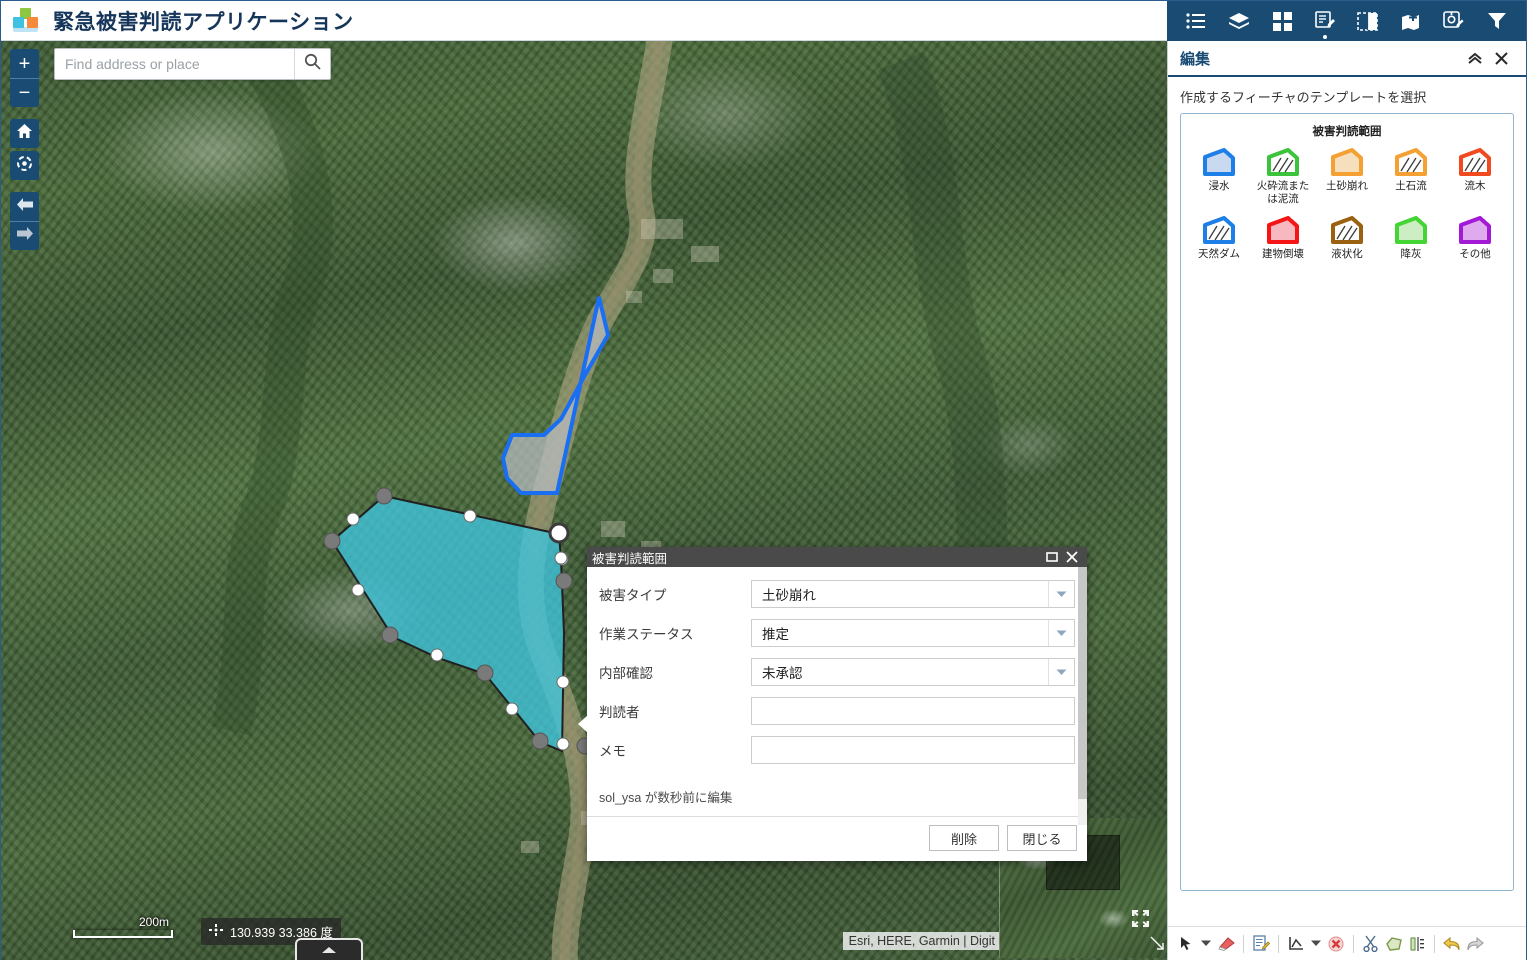 Image resolution: width=1527 pixels, height=960 pixels. I want to click on layer-list-button, so click(1239, 21).